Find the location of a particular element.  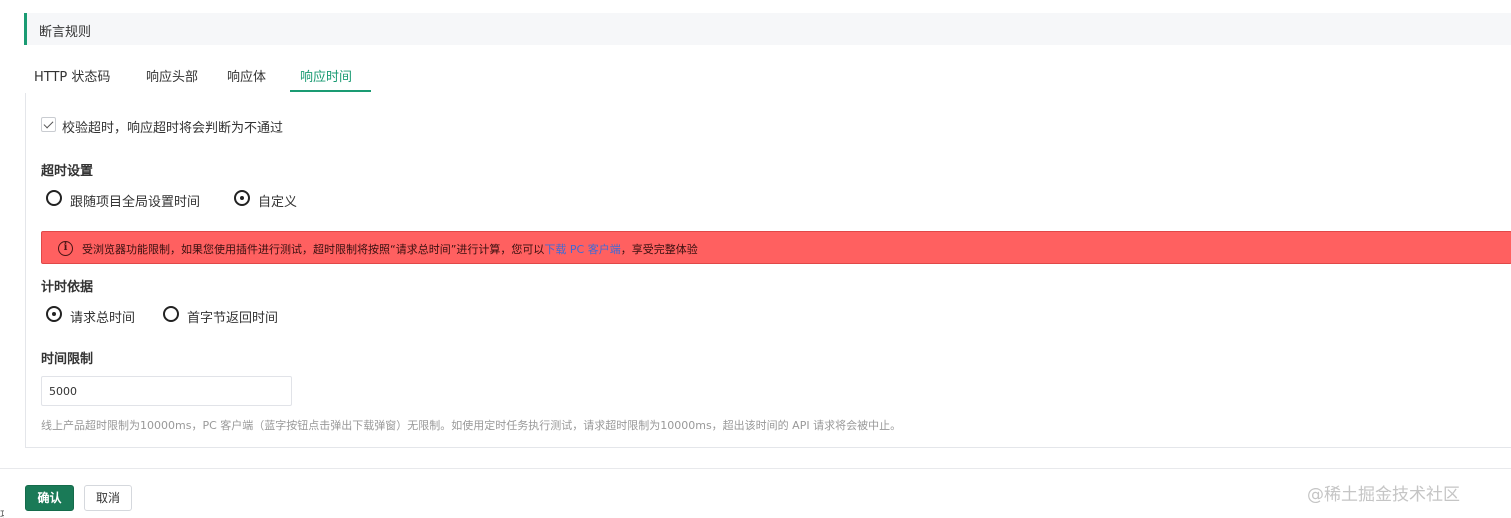

confirm-button: 确认 is located at coordinates (49, 498).